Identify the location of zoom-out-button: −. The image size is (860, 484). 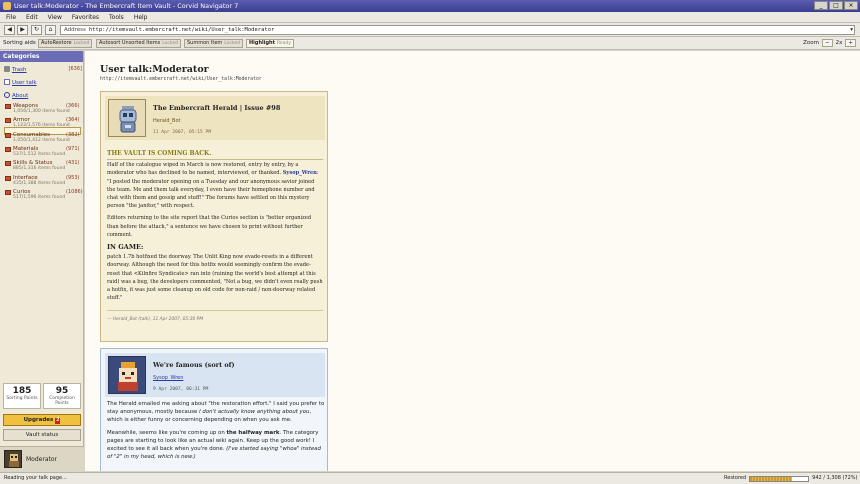
(827, 43).